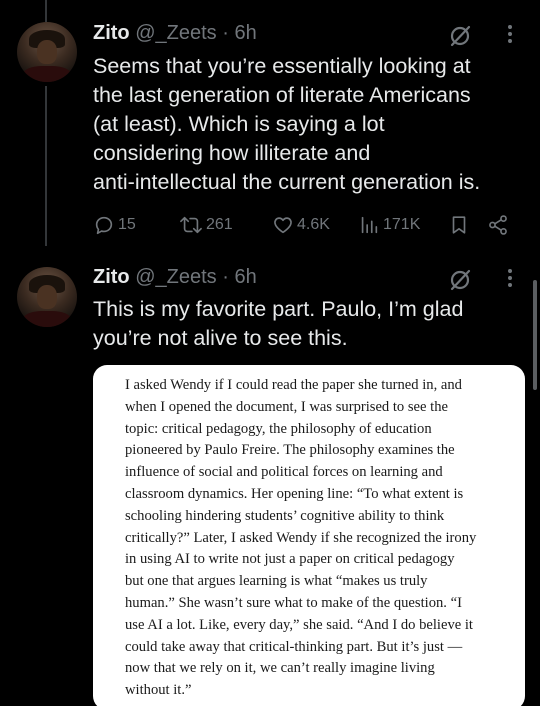 The width and height of the screenshot is (540, 706). I want to click on bookmark-icon, so click(459, 225).